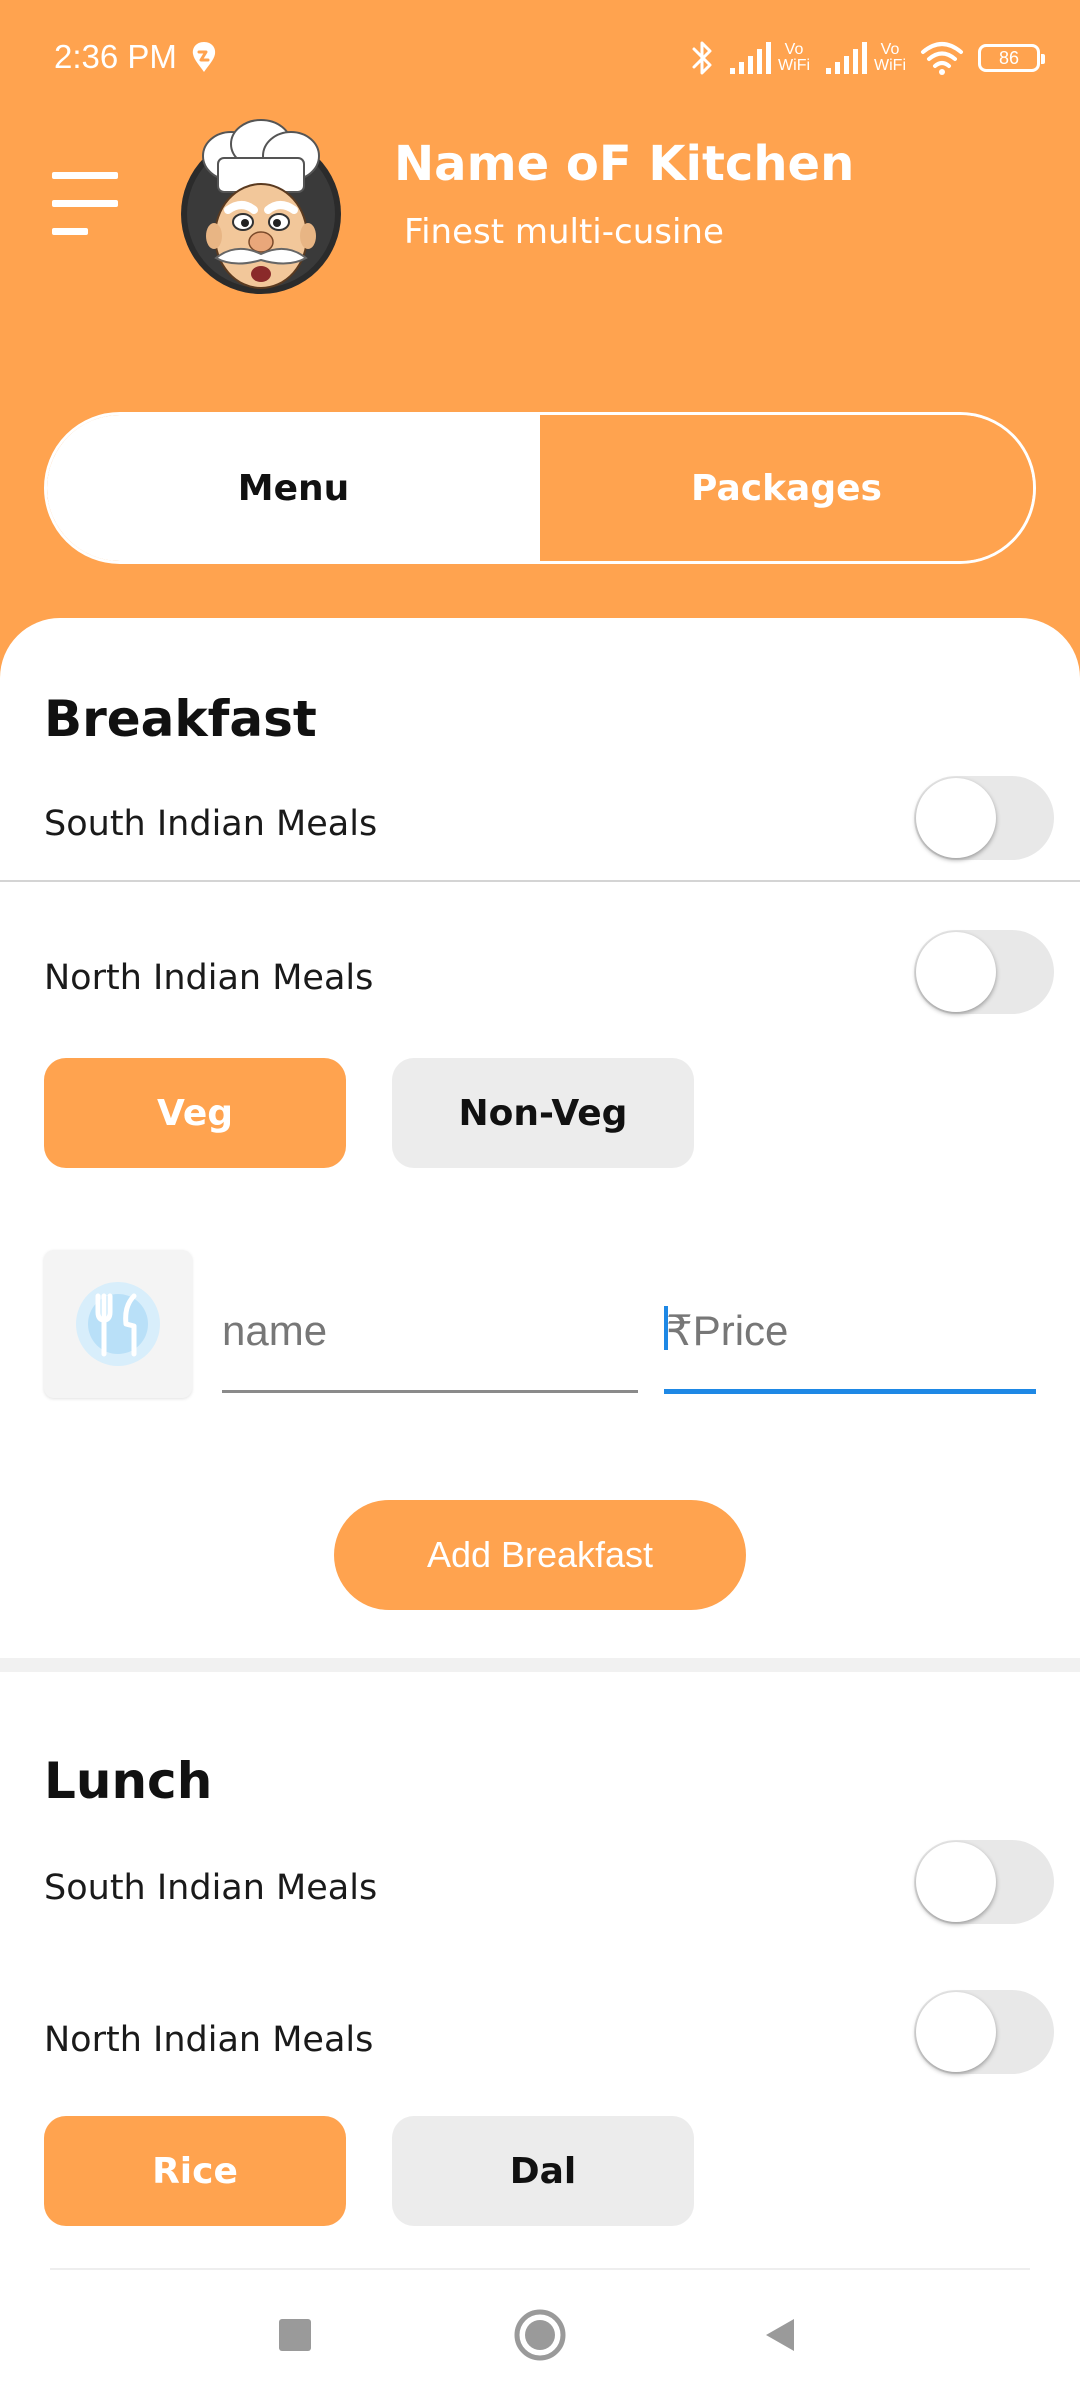  Describe the element at coordinates (851, 1331) in the screenshot. I see `item-price-input` at that location.